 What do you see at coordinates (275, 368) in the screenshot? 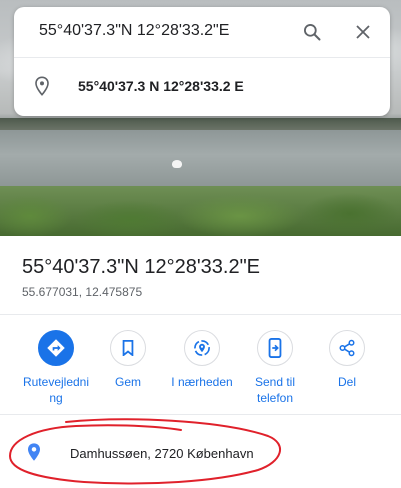
I see `send-to-phone-button: Send til telefon` at bounding box center [275, 368].